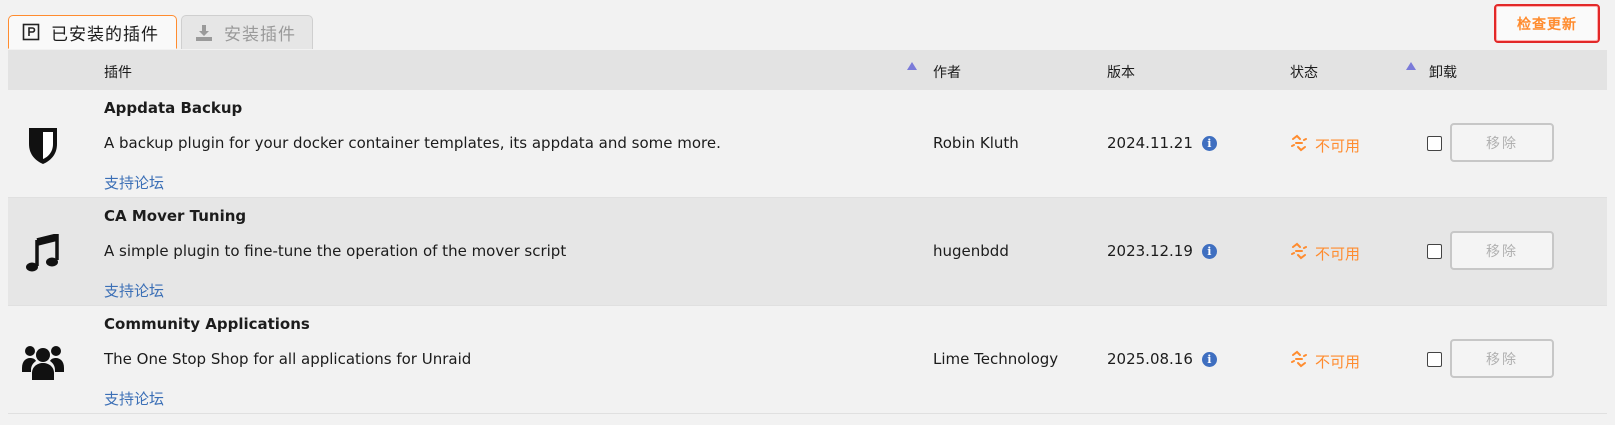  What do you see at coordinates (43, 146) in the screenshot?
I see `shield-icon` at bounding box center [43, 146].